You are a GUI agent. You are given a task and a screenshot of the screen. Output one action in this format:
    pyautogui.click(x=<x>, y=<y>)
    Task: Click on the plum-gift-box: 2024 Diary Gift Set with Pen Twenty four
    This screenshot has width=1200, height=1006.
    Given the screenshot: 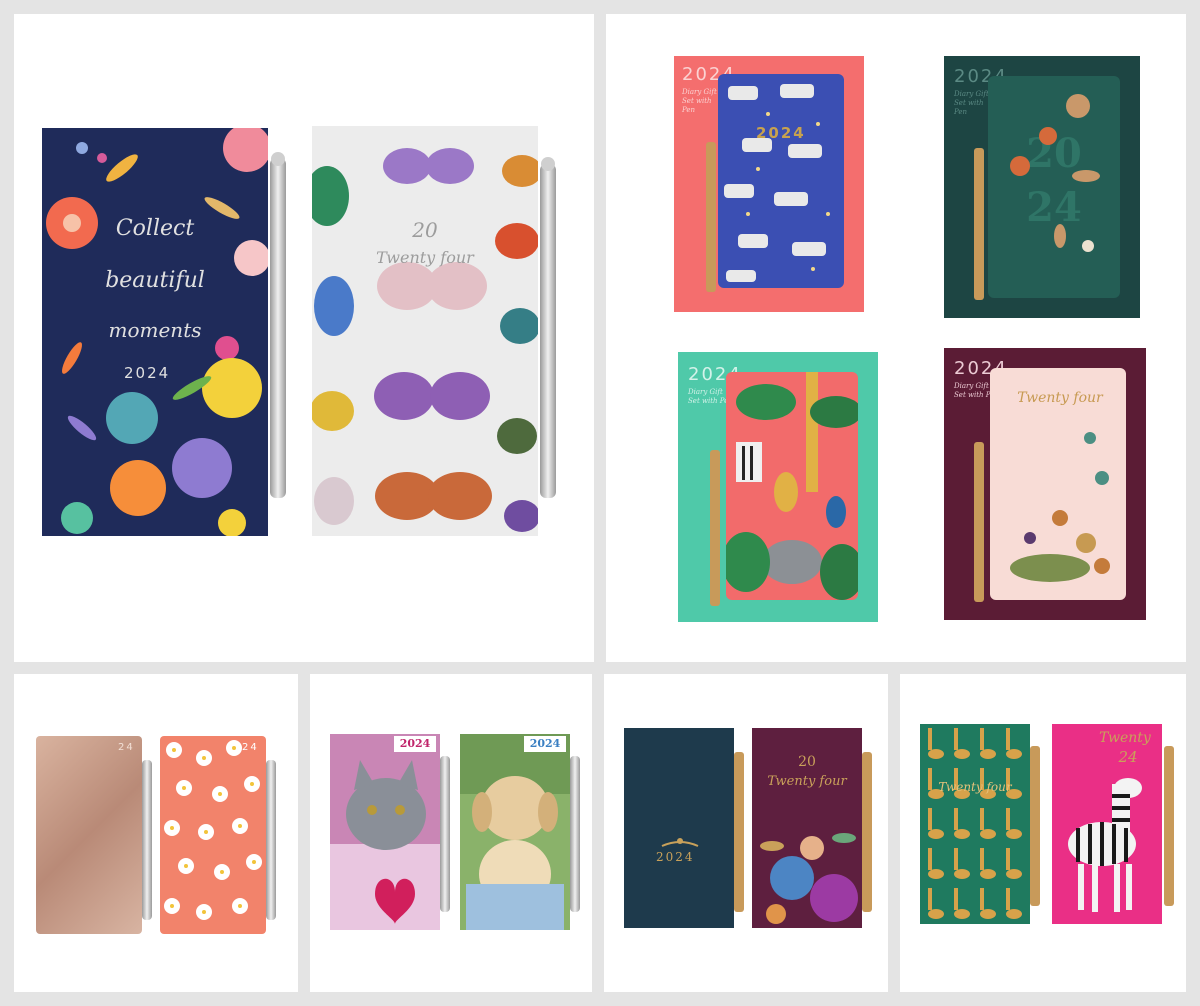 What is the action you would take?
    pyautogui.click(x=1045, y=484)
    